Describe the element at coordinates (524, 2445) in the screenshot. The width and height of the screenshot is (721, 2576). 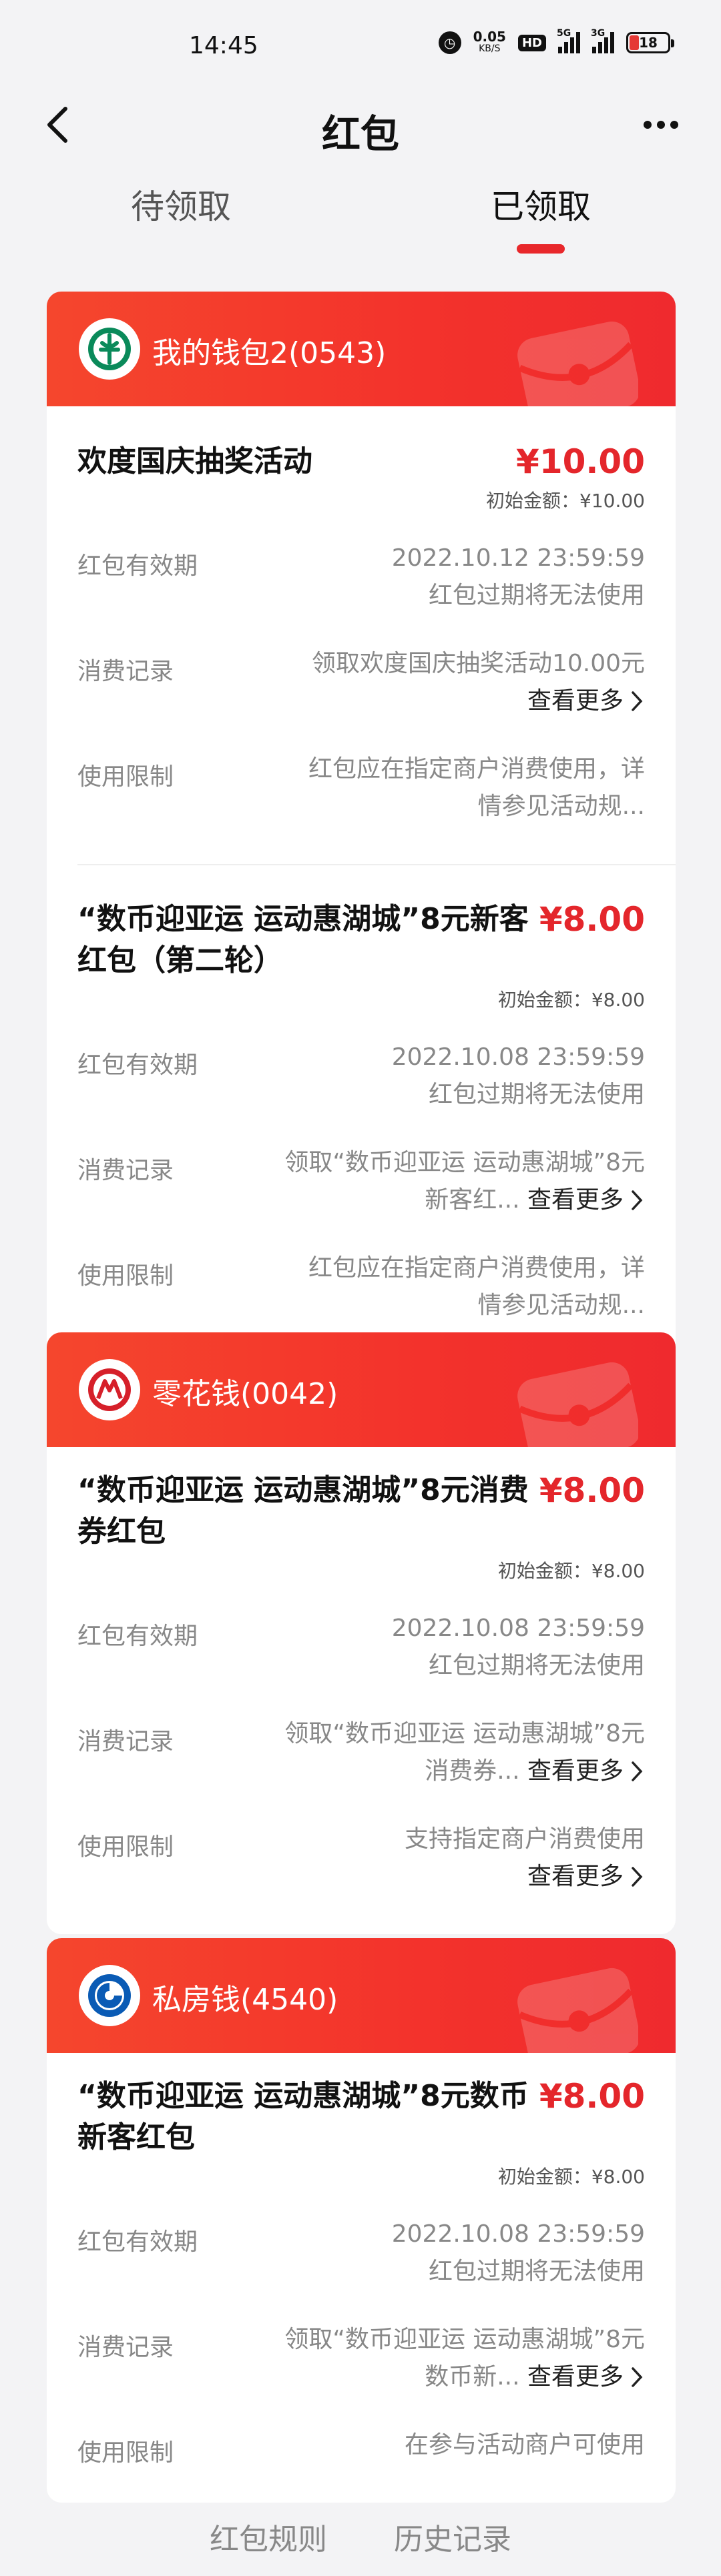
I see `limit-text-line1: 在参与活动商户可使用` at that location.